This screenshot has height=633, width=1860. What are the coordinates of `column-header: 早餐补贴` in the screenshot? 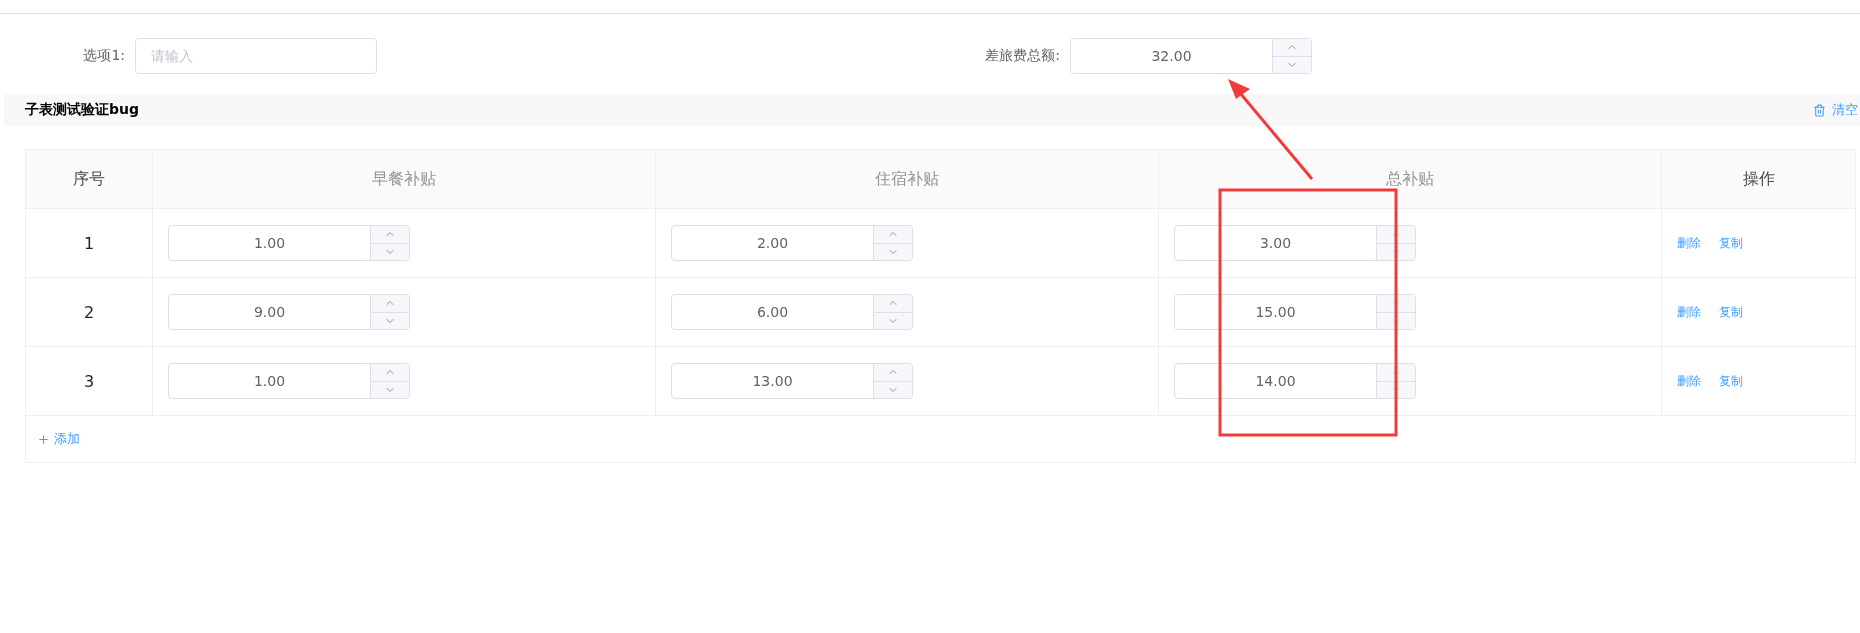 It's located at (403, 179).